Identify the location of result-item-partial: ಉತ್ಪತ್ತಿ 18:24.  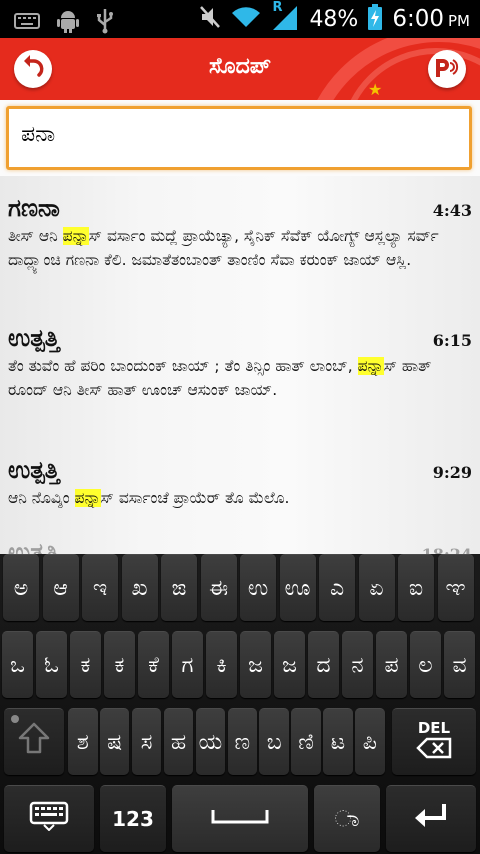
(240, 546).